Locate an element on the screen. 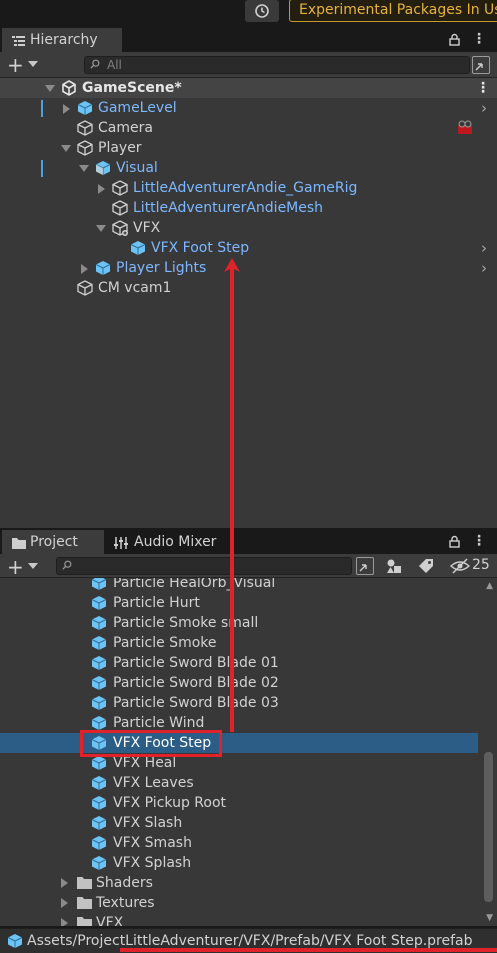 This screenshot has height=953, width=497. cinemachine-brain-icon is located at coordinates (465, 128).